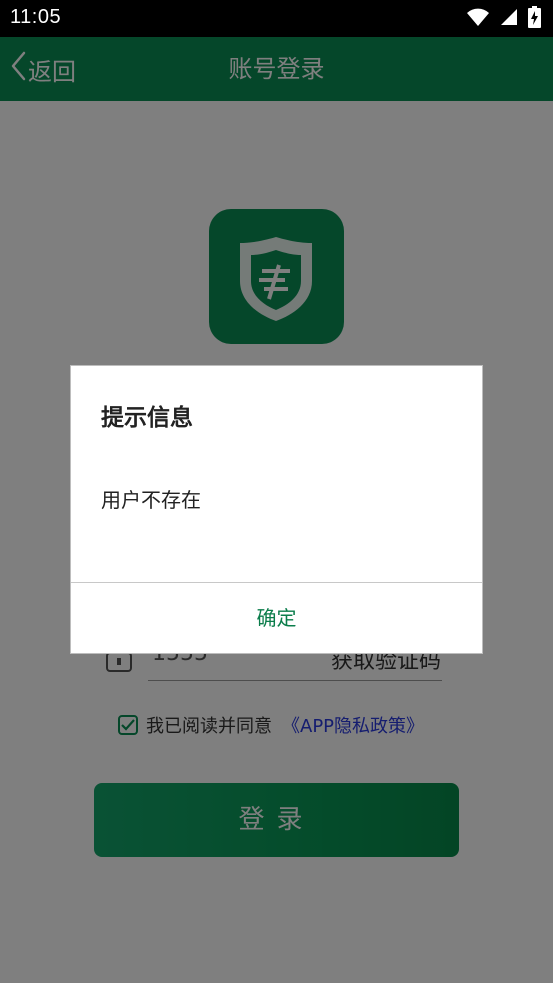  Describe the element at coordinates (36, 17) in the screenshot. I see `status-time: 11:05` at that location.